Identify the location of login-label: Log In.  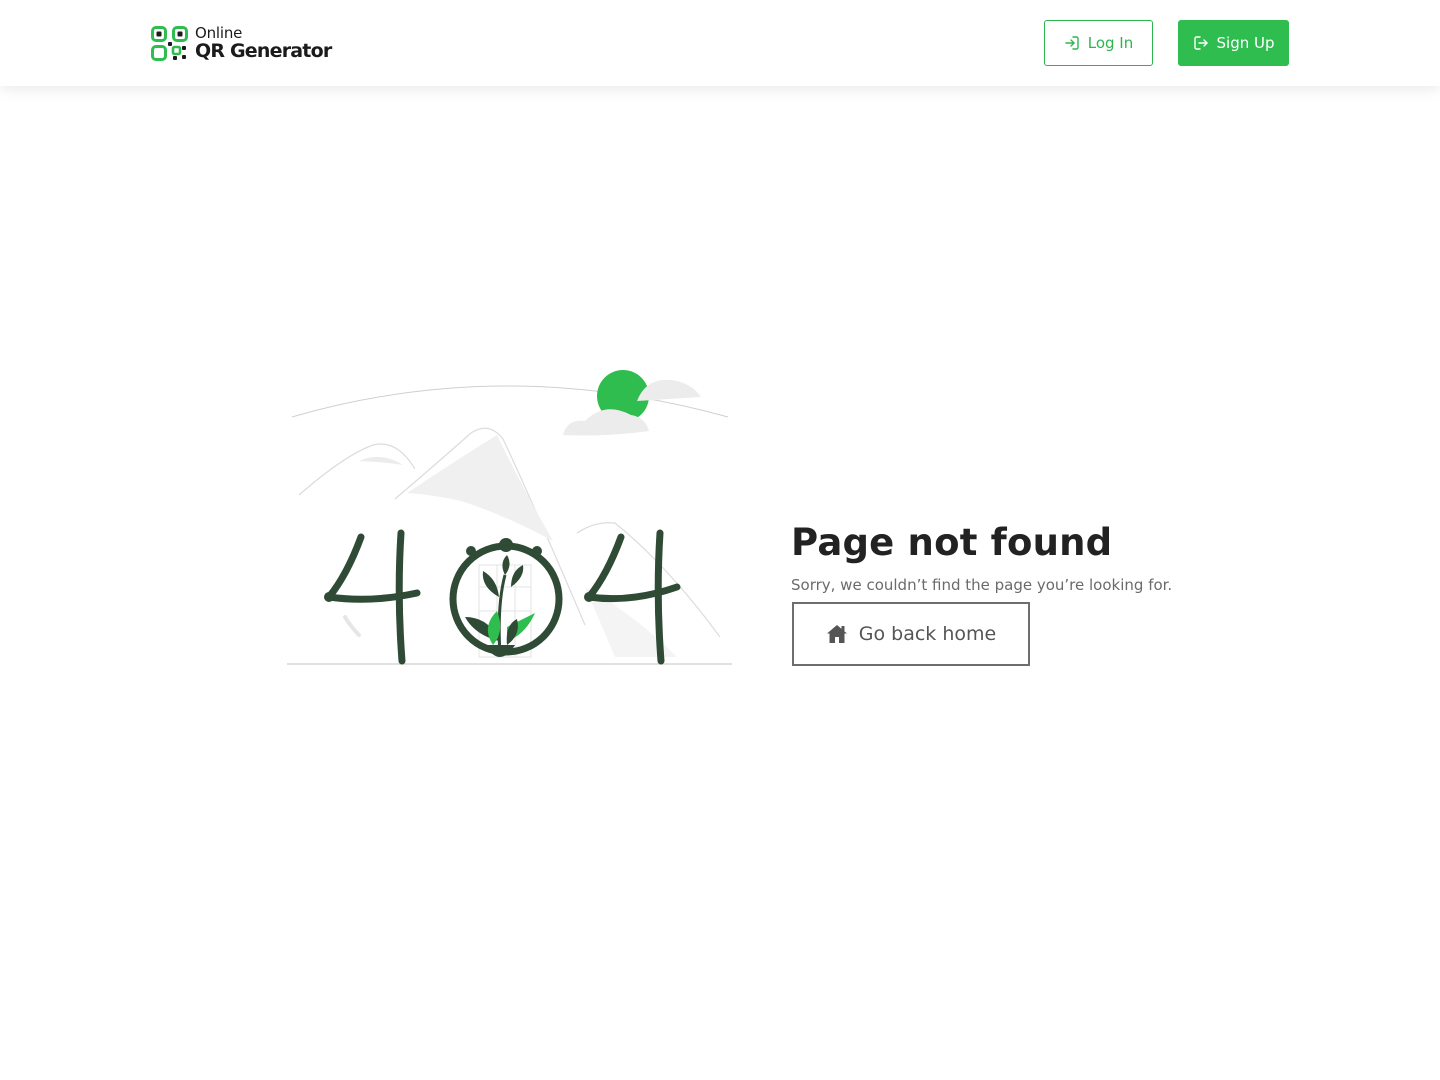
(1110, 43).